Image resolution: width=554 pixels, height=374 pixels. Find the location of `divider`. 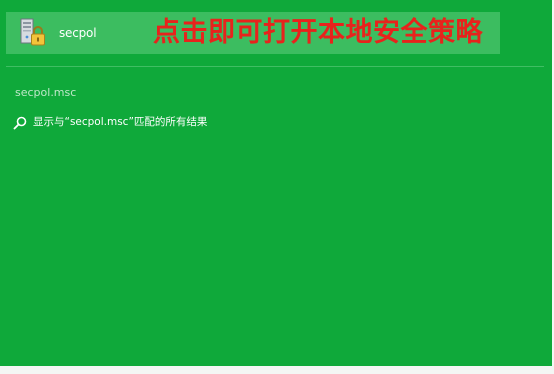

divider is located at coordinates (275, 66).